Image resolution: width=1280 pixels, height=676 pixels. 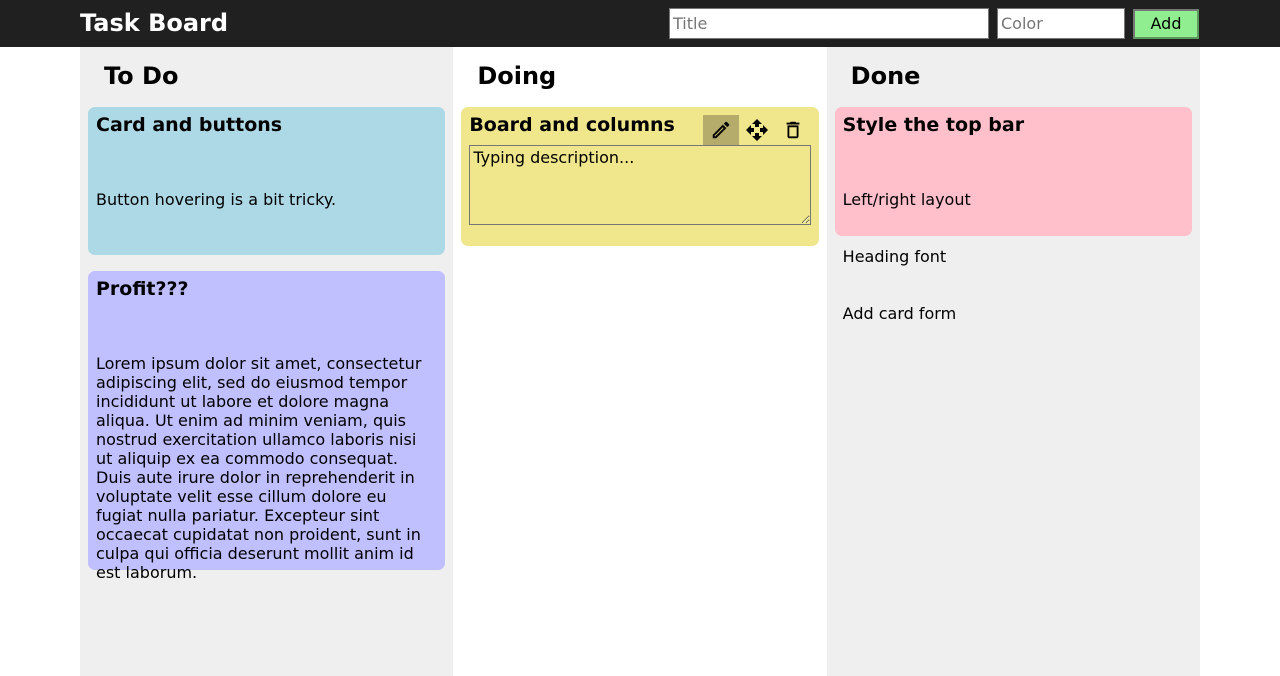 I want to click on card-description-line: Heading font, so click(x=894, y=256).